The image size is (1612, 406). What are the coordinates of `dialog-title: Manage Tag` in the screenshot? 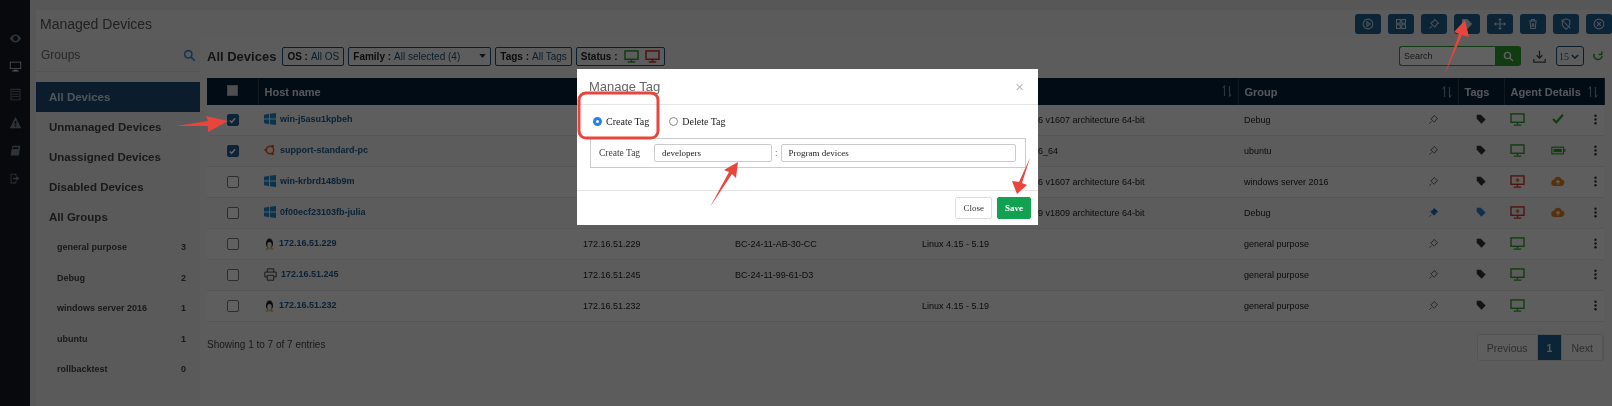 It's located at (625, 86).